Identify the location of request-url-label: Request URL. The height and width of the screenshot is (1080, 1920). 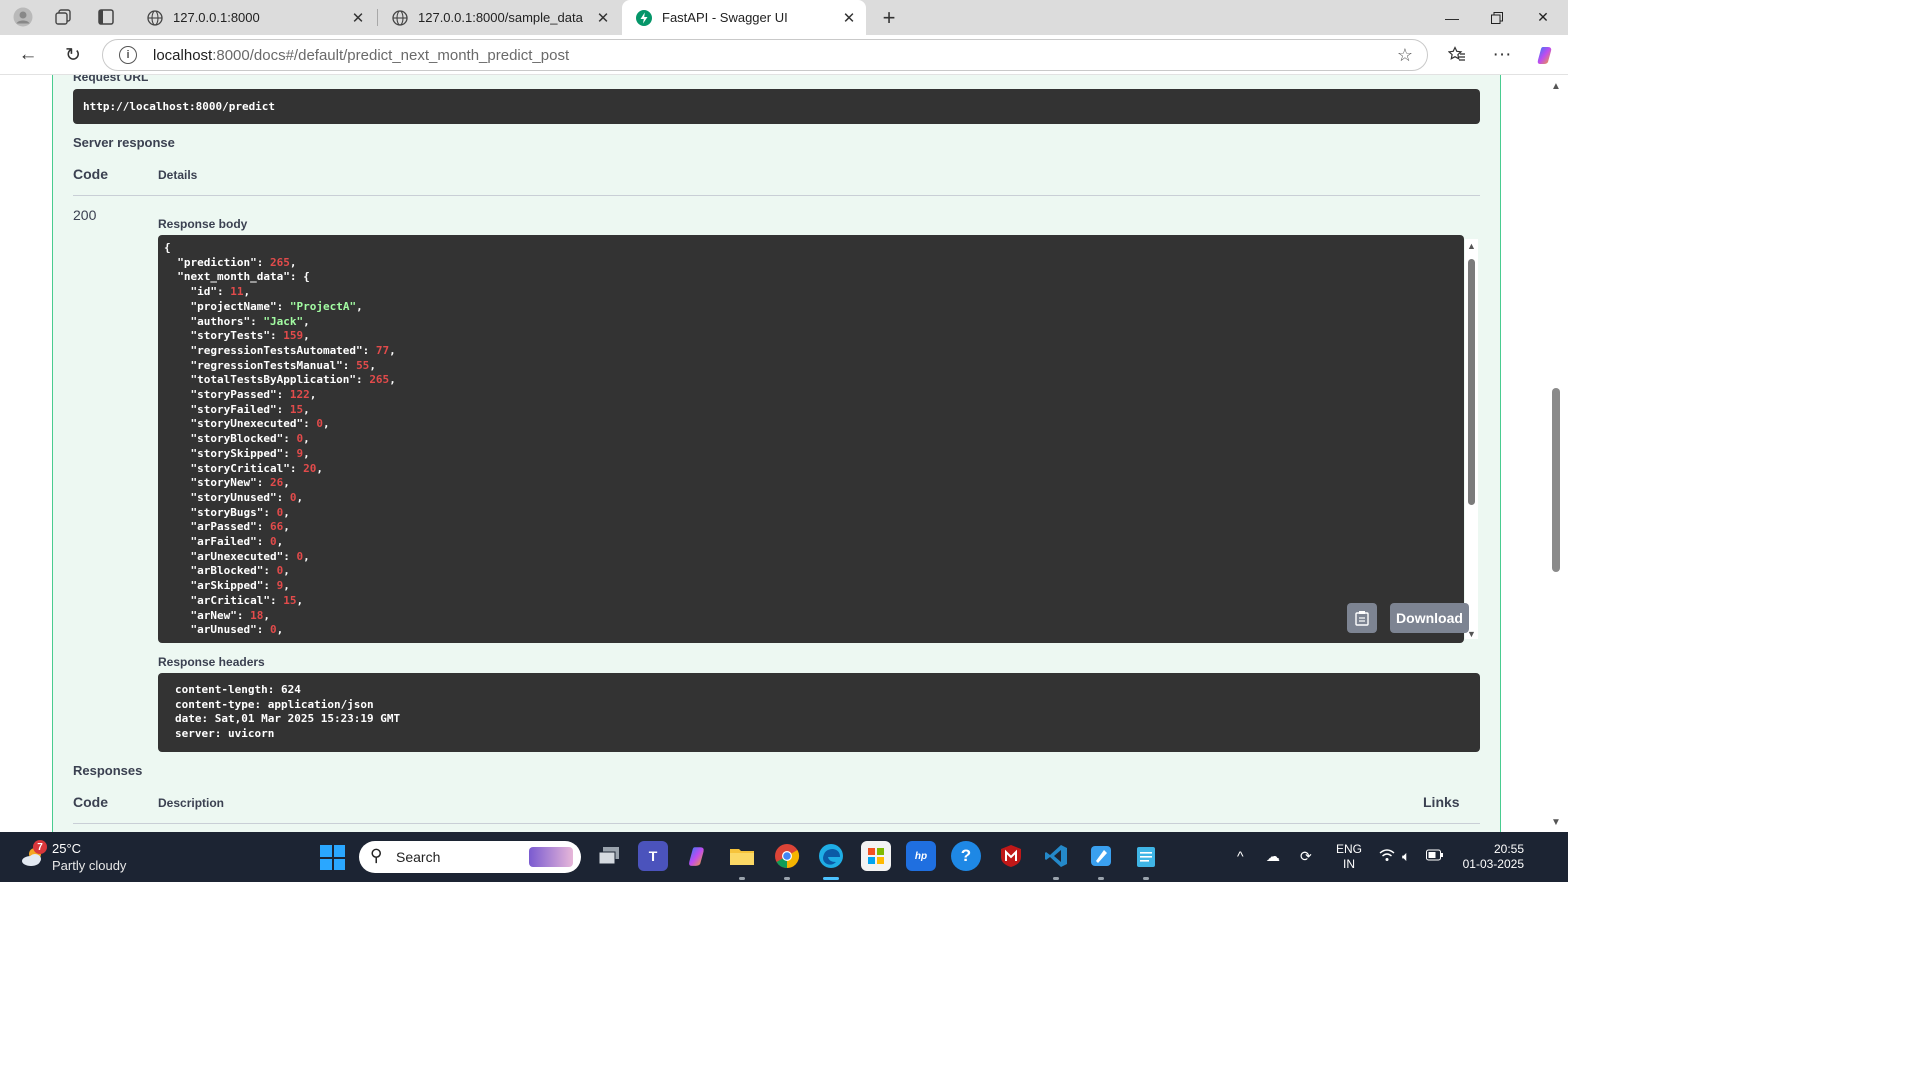
(111, 79).